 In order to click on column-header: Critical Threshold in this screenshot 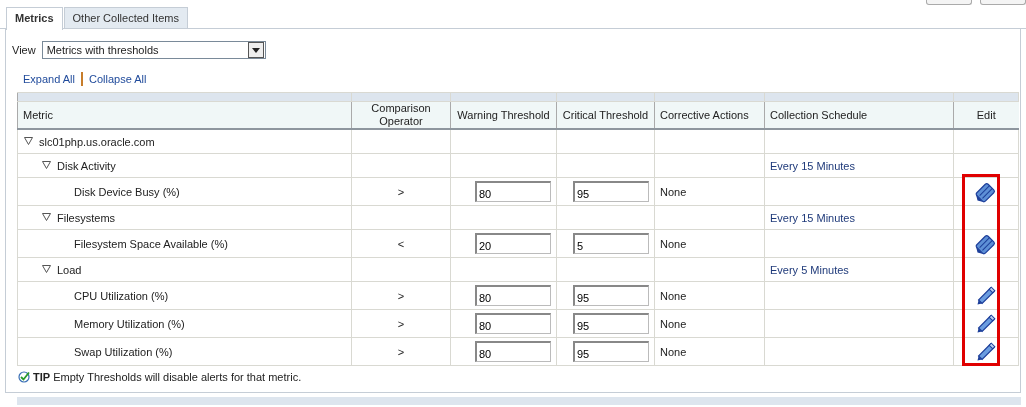, I will do `click(605, 115)`.